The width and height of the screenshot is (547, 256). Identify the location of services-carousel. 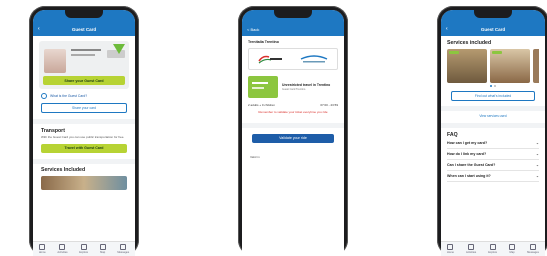
(493, 66).